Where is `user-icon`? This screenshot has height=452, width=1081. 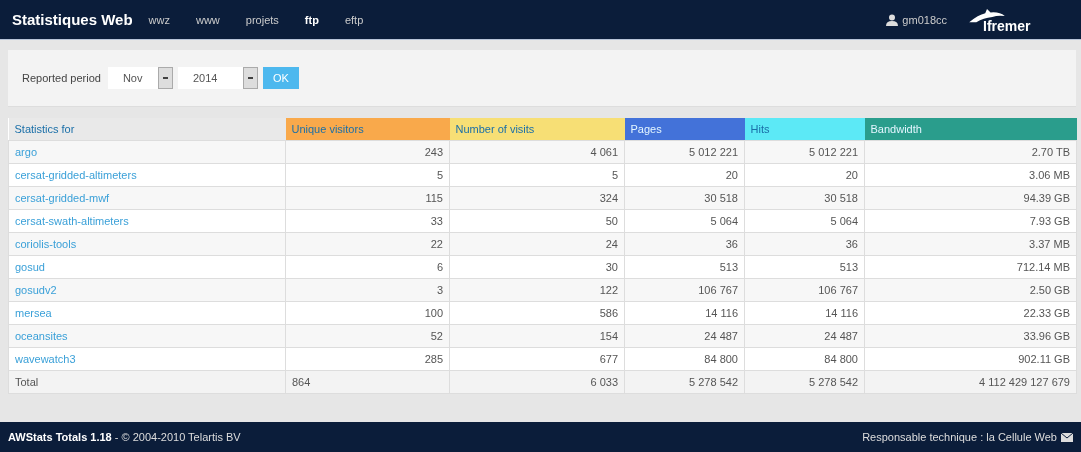 user-icon is located at coordinates (892, 19).